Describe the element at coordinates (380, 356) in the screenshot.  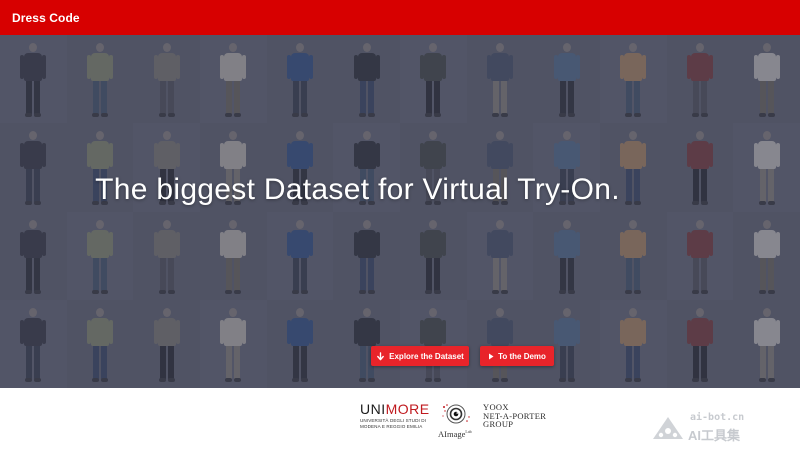
I see `arrow-down-icon` at that location.